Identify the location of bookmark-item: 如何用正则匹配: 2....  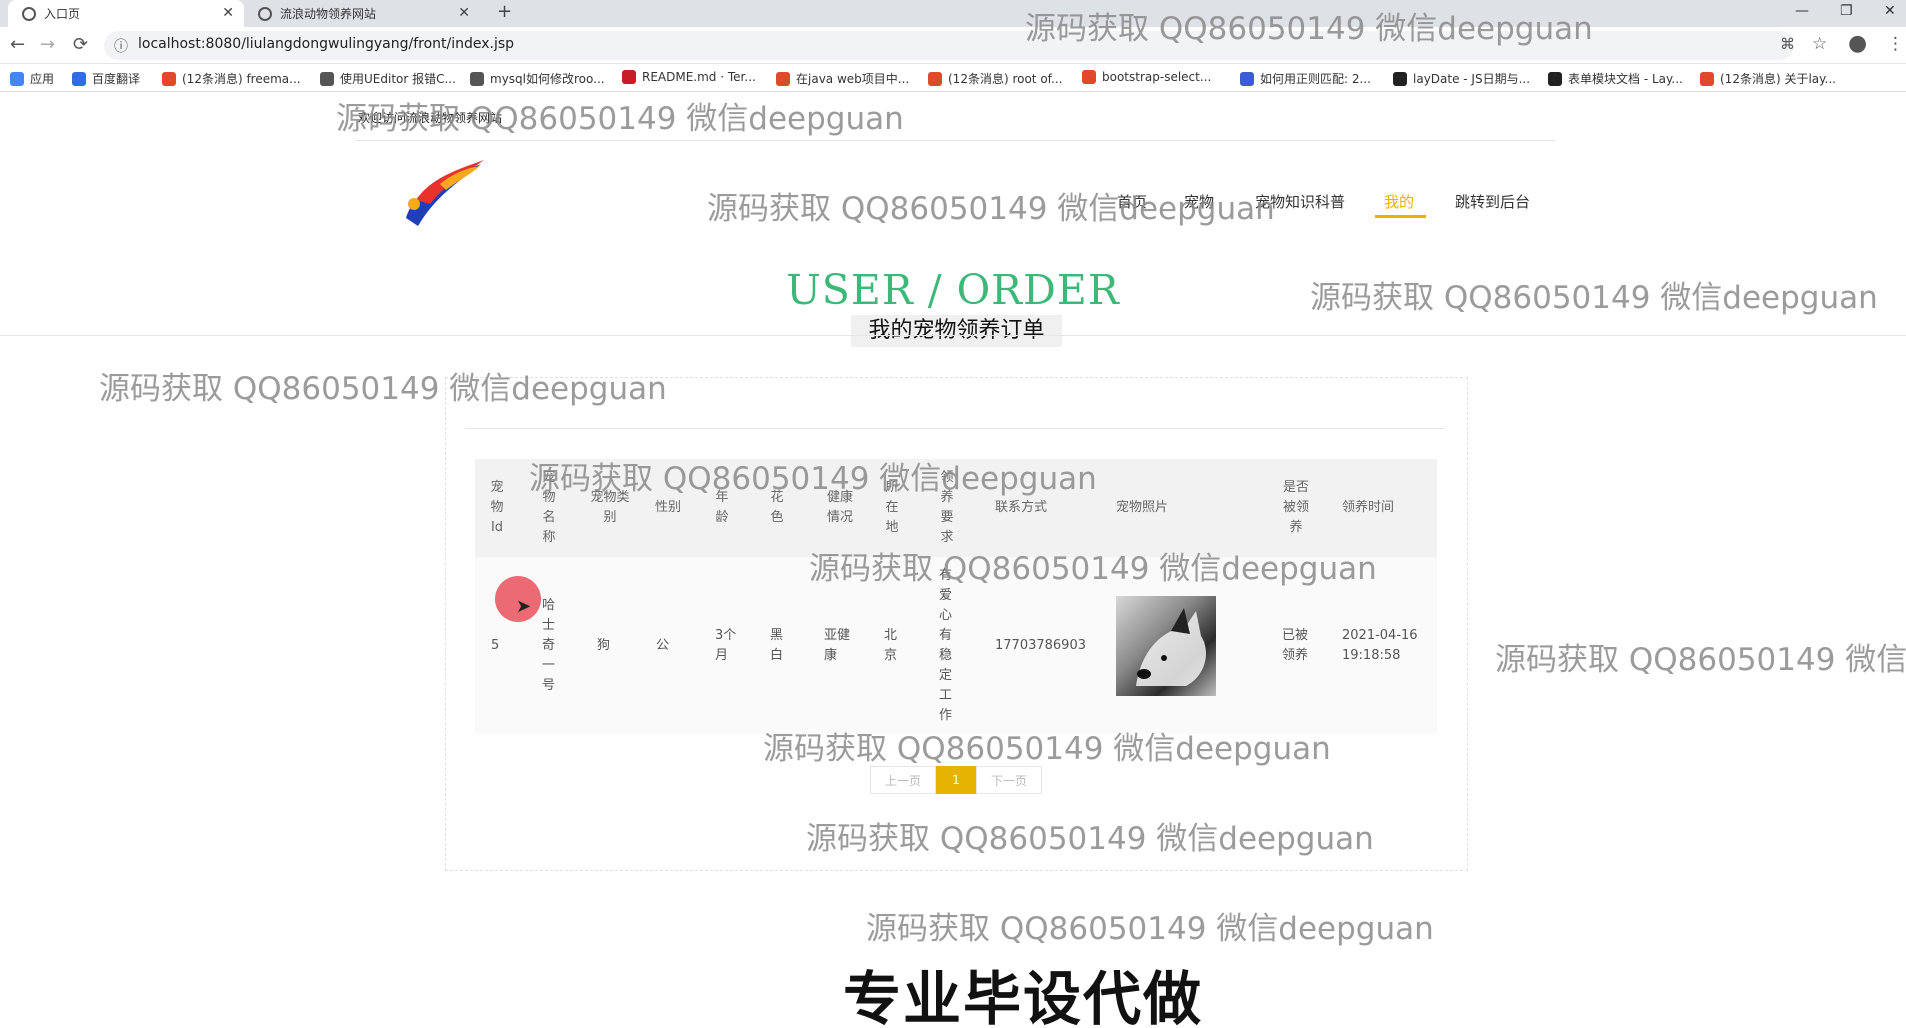
(1305, 78).